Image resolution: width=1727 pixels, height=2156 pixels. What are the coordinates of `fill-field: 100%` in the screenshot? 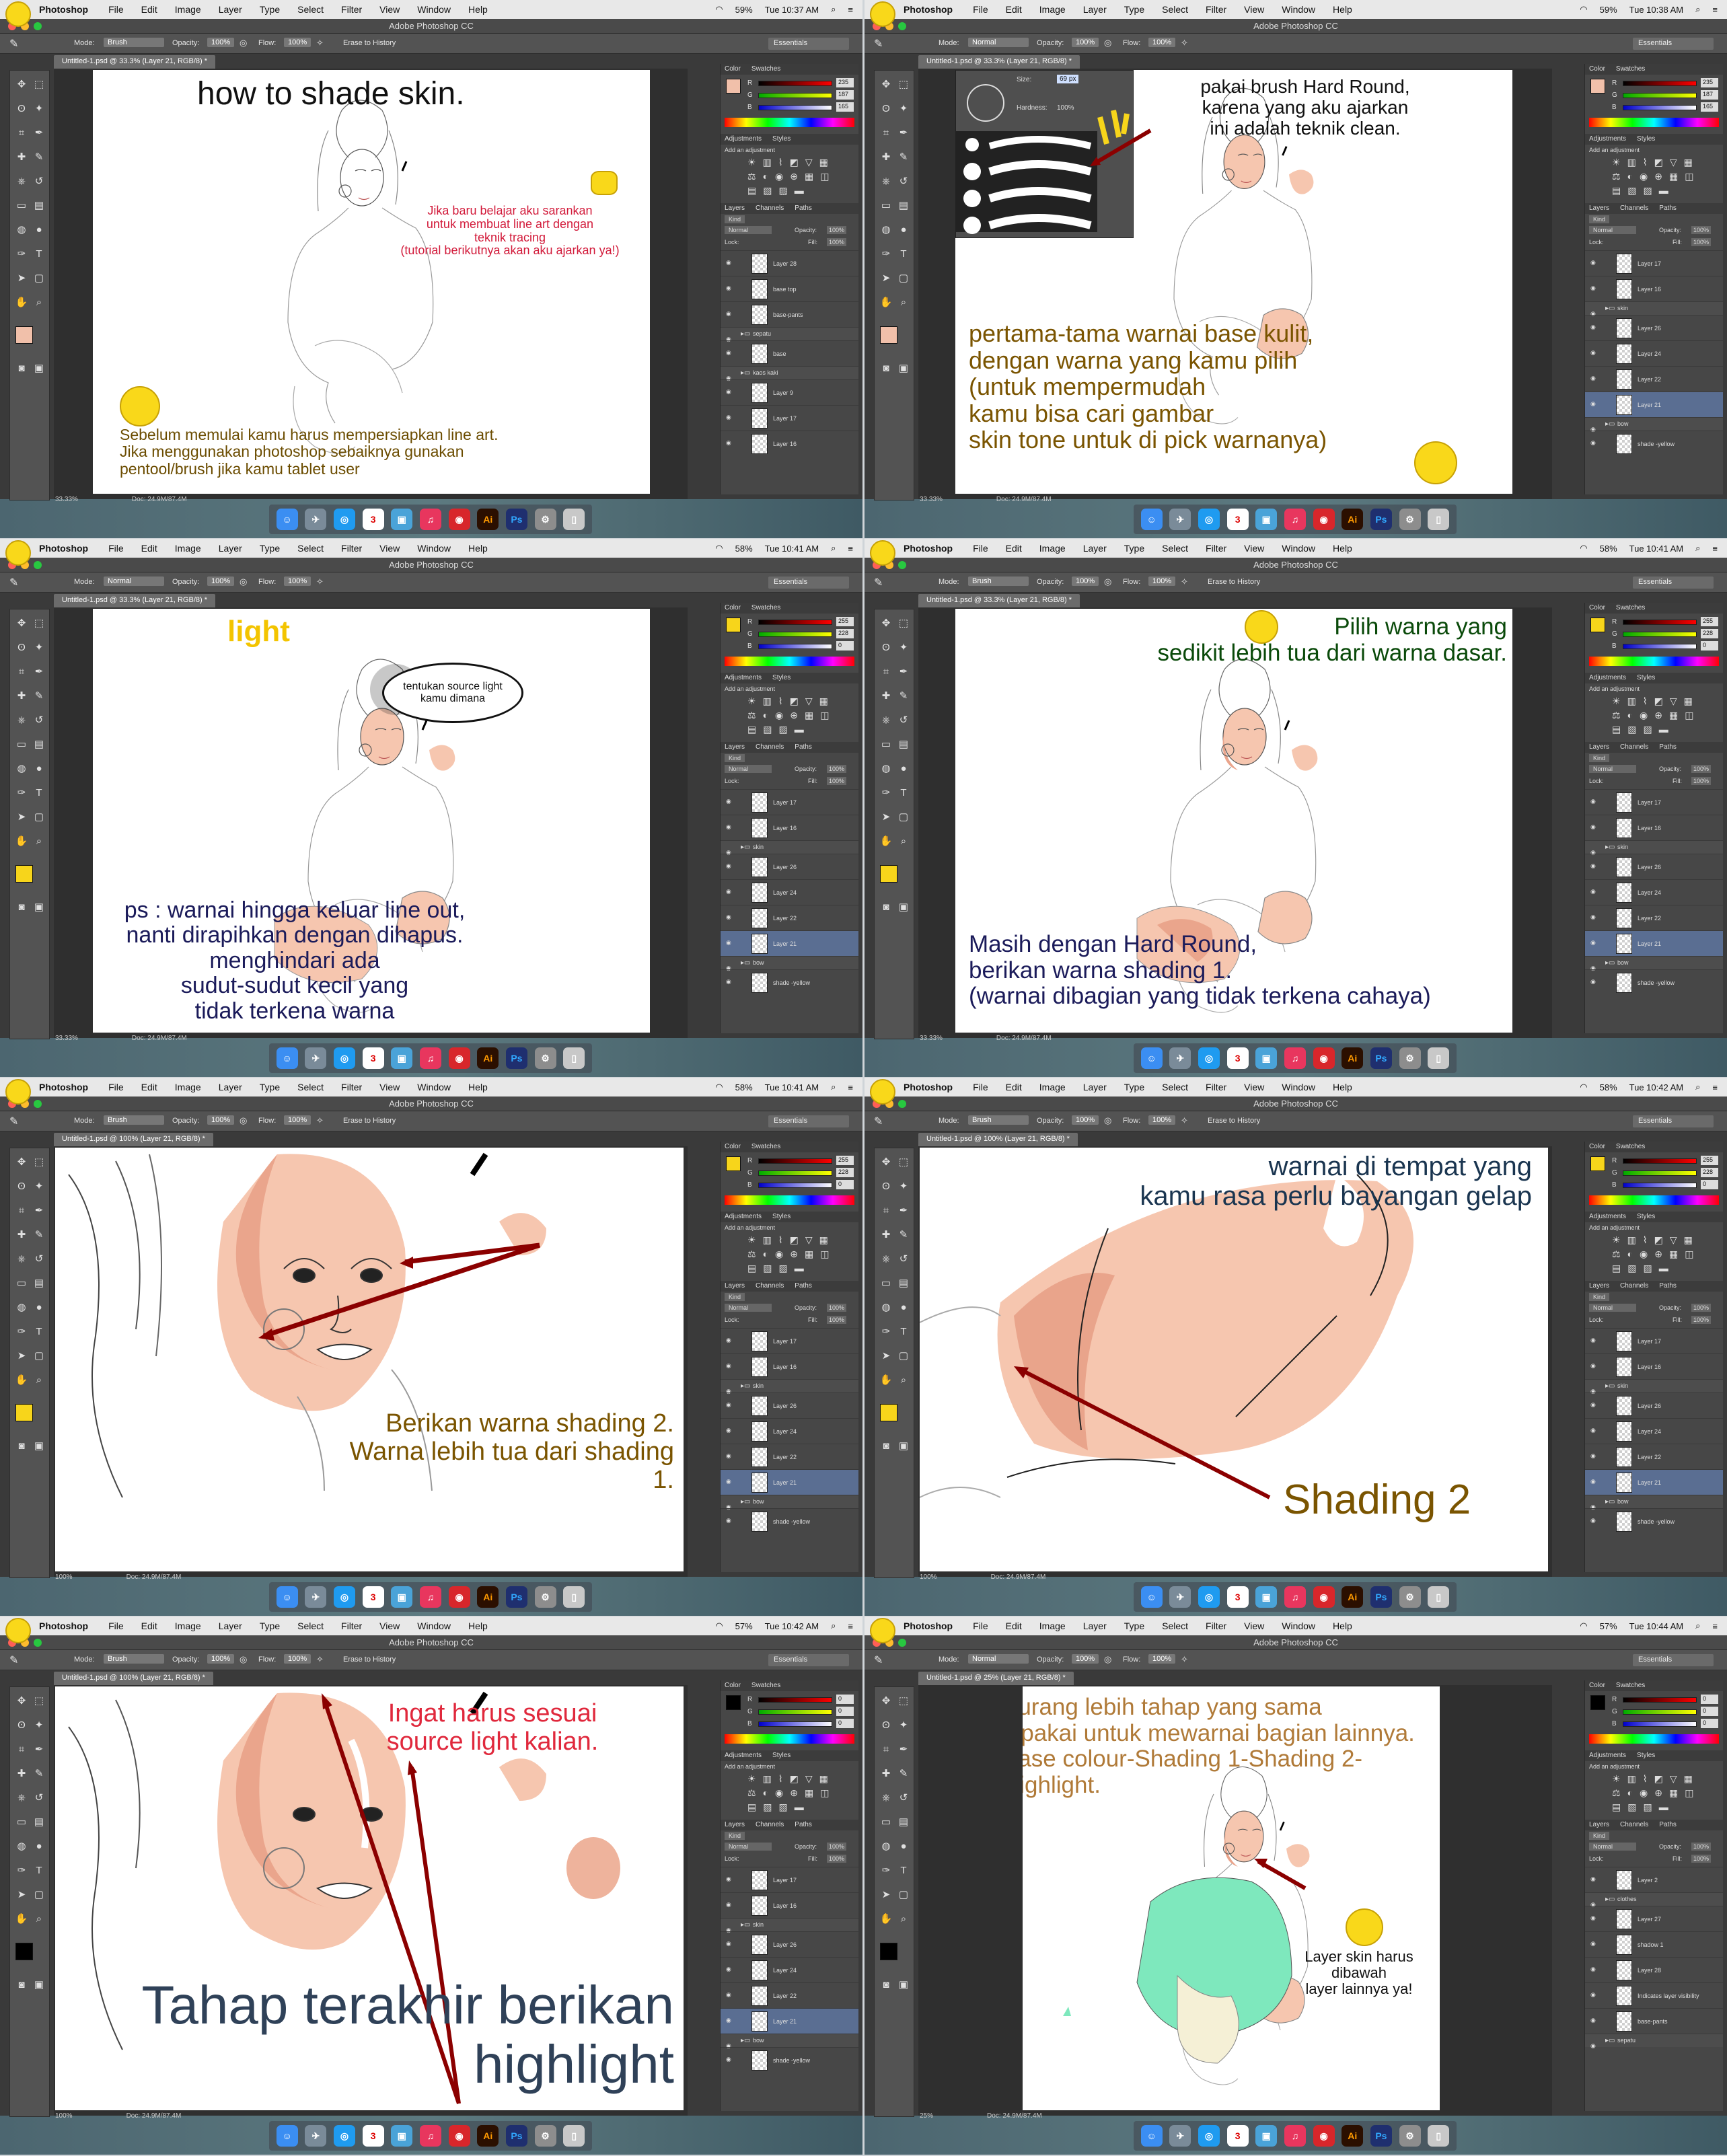 It's located at (1701, 781).